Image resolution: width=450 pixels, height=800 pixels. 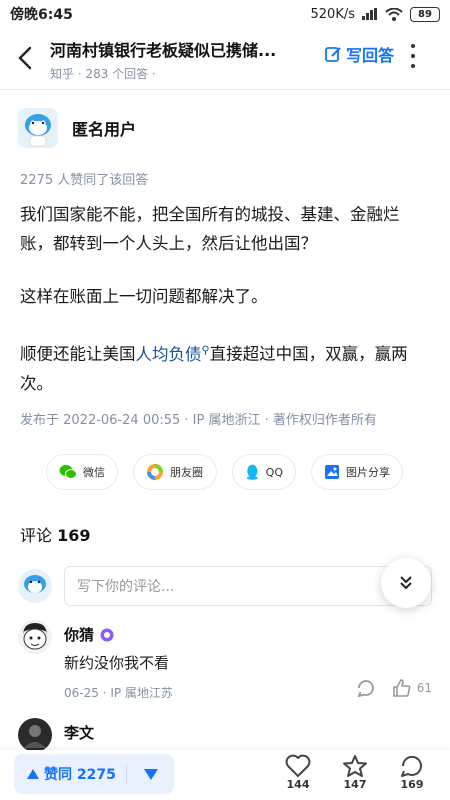 What do you see at coordinates (412, 688) in the screenshot?
I see `comment-like-button: 61` at bounding box center [412, 688].